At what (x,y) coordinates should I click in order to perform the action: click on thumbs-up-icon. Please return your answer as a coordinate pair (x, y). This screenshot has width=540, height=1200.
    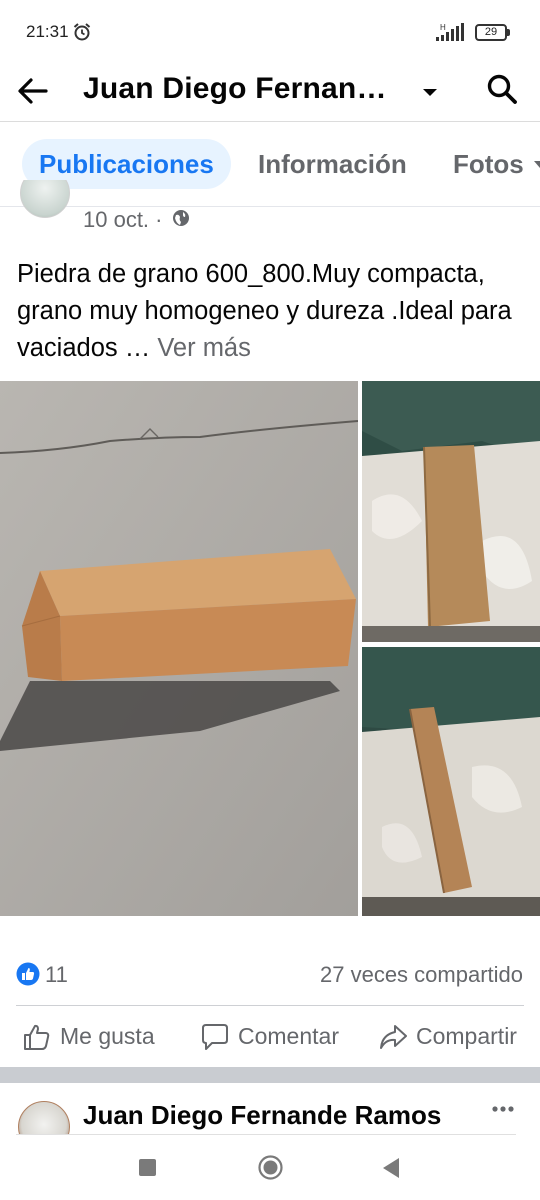
    Looking at the image, I should click on (37, 1037).